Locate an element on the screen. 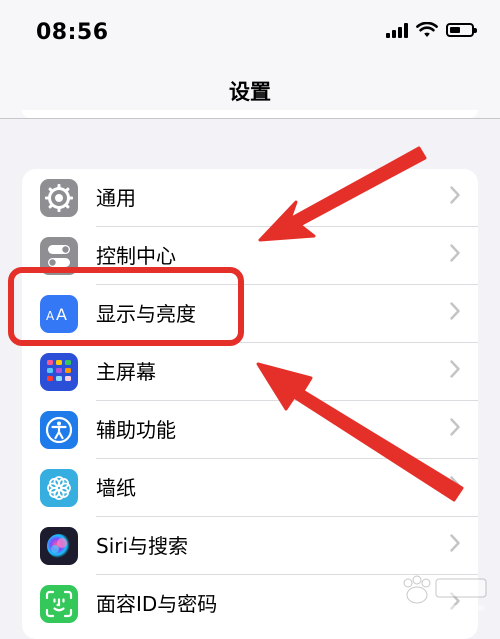 The height and width of the screenshot is (639, 500). status-icons is located at coordinates (431, 30).